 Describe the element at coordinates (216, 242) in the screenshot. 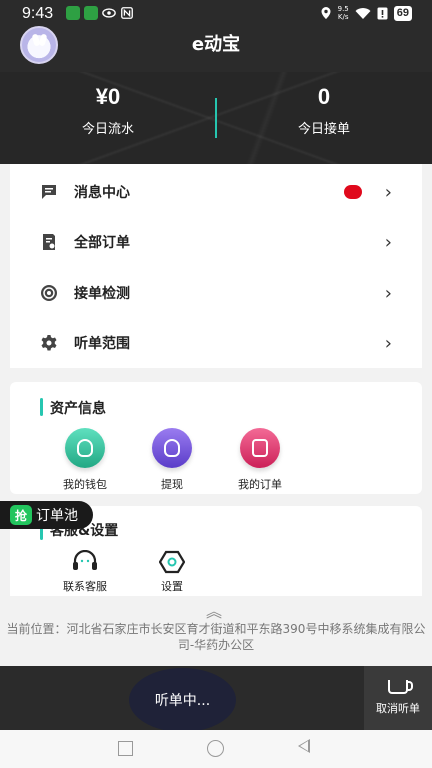

I see `menu-item-all-orders: 全部订单 ›` at that location.